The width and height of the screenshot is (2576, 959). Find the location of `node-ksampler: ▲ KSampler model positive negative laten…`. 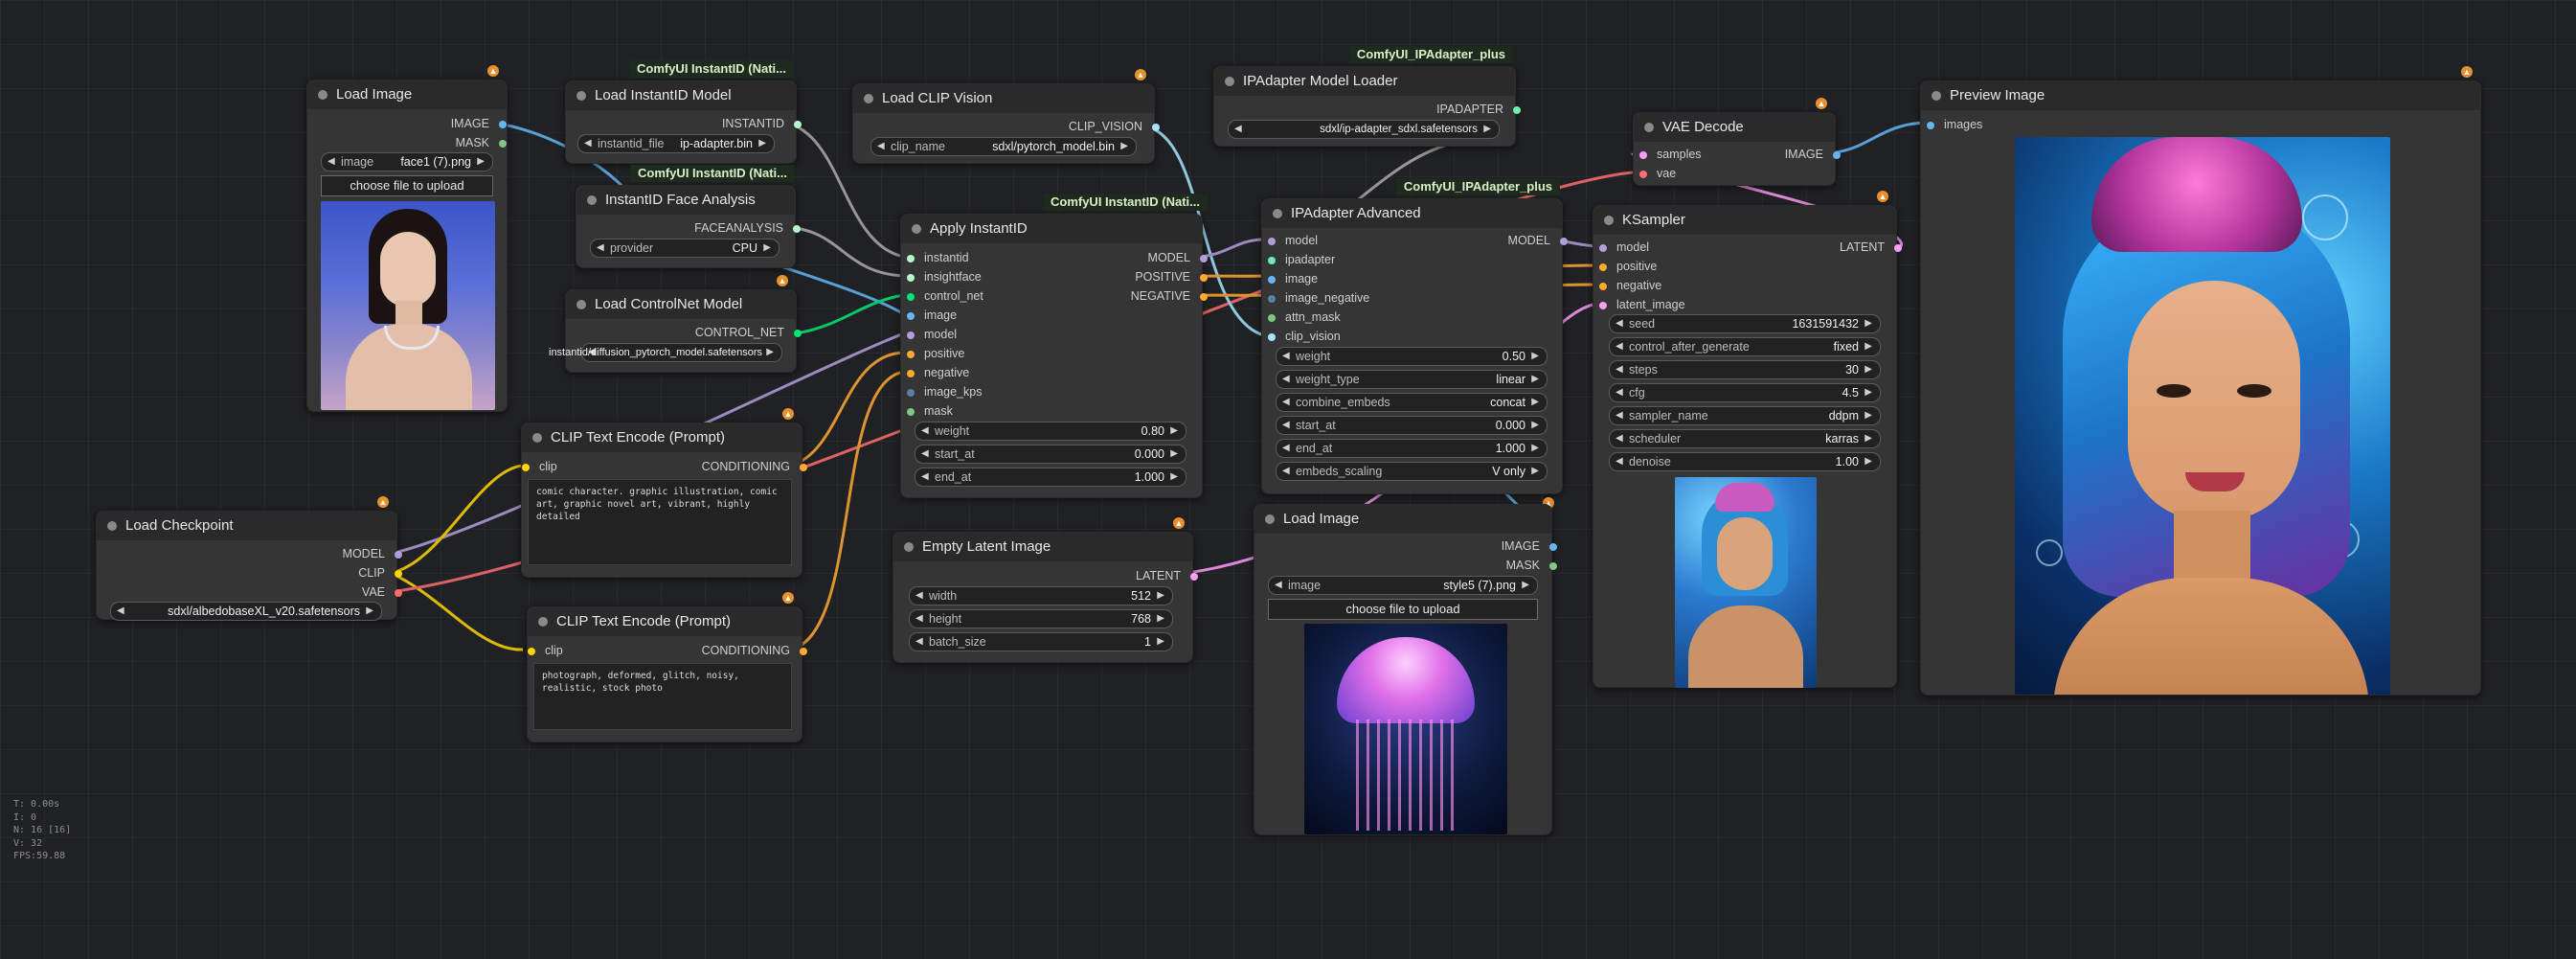

node-ksampler: ▲ KSampler model positive negative laten… is located at coordinates (1747, 439).